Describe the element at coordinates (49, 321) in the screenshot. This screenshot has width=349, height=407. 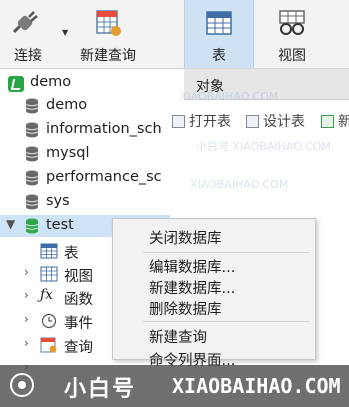
I see `clock-icon` at that location.